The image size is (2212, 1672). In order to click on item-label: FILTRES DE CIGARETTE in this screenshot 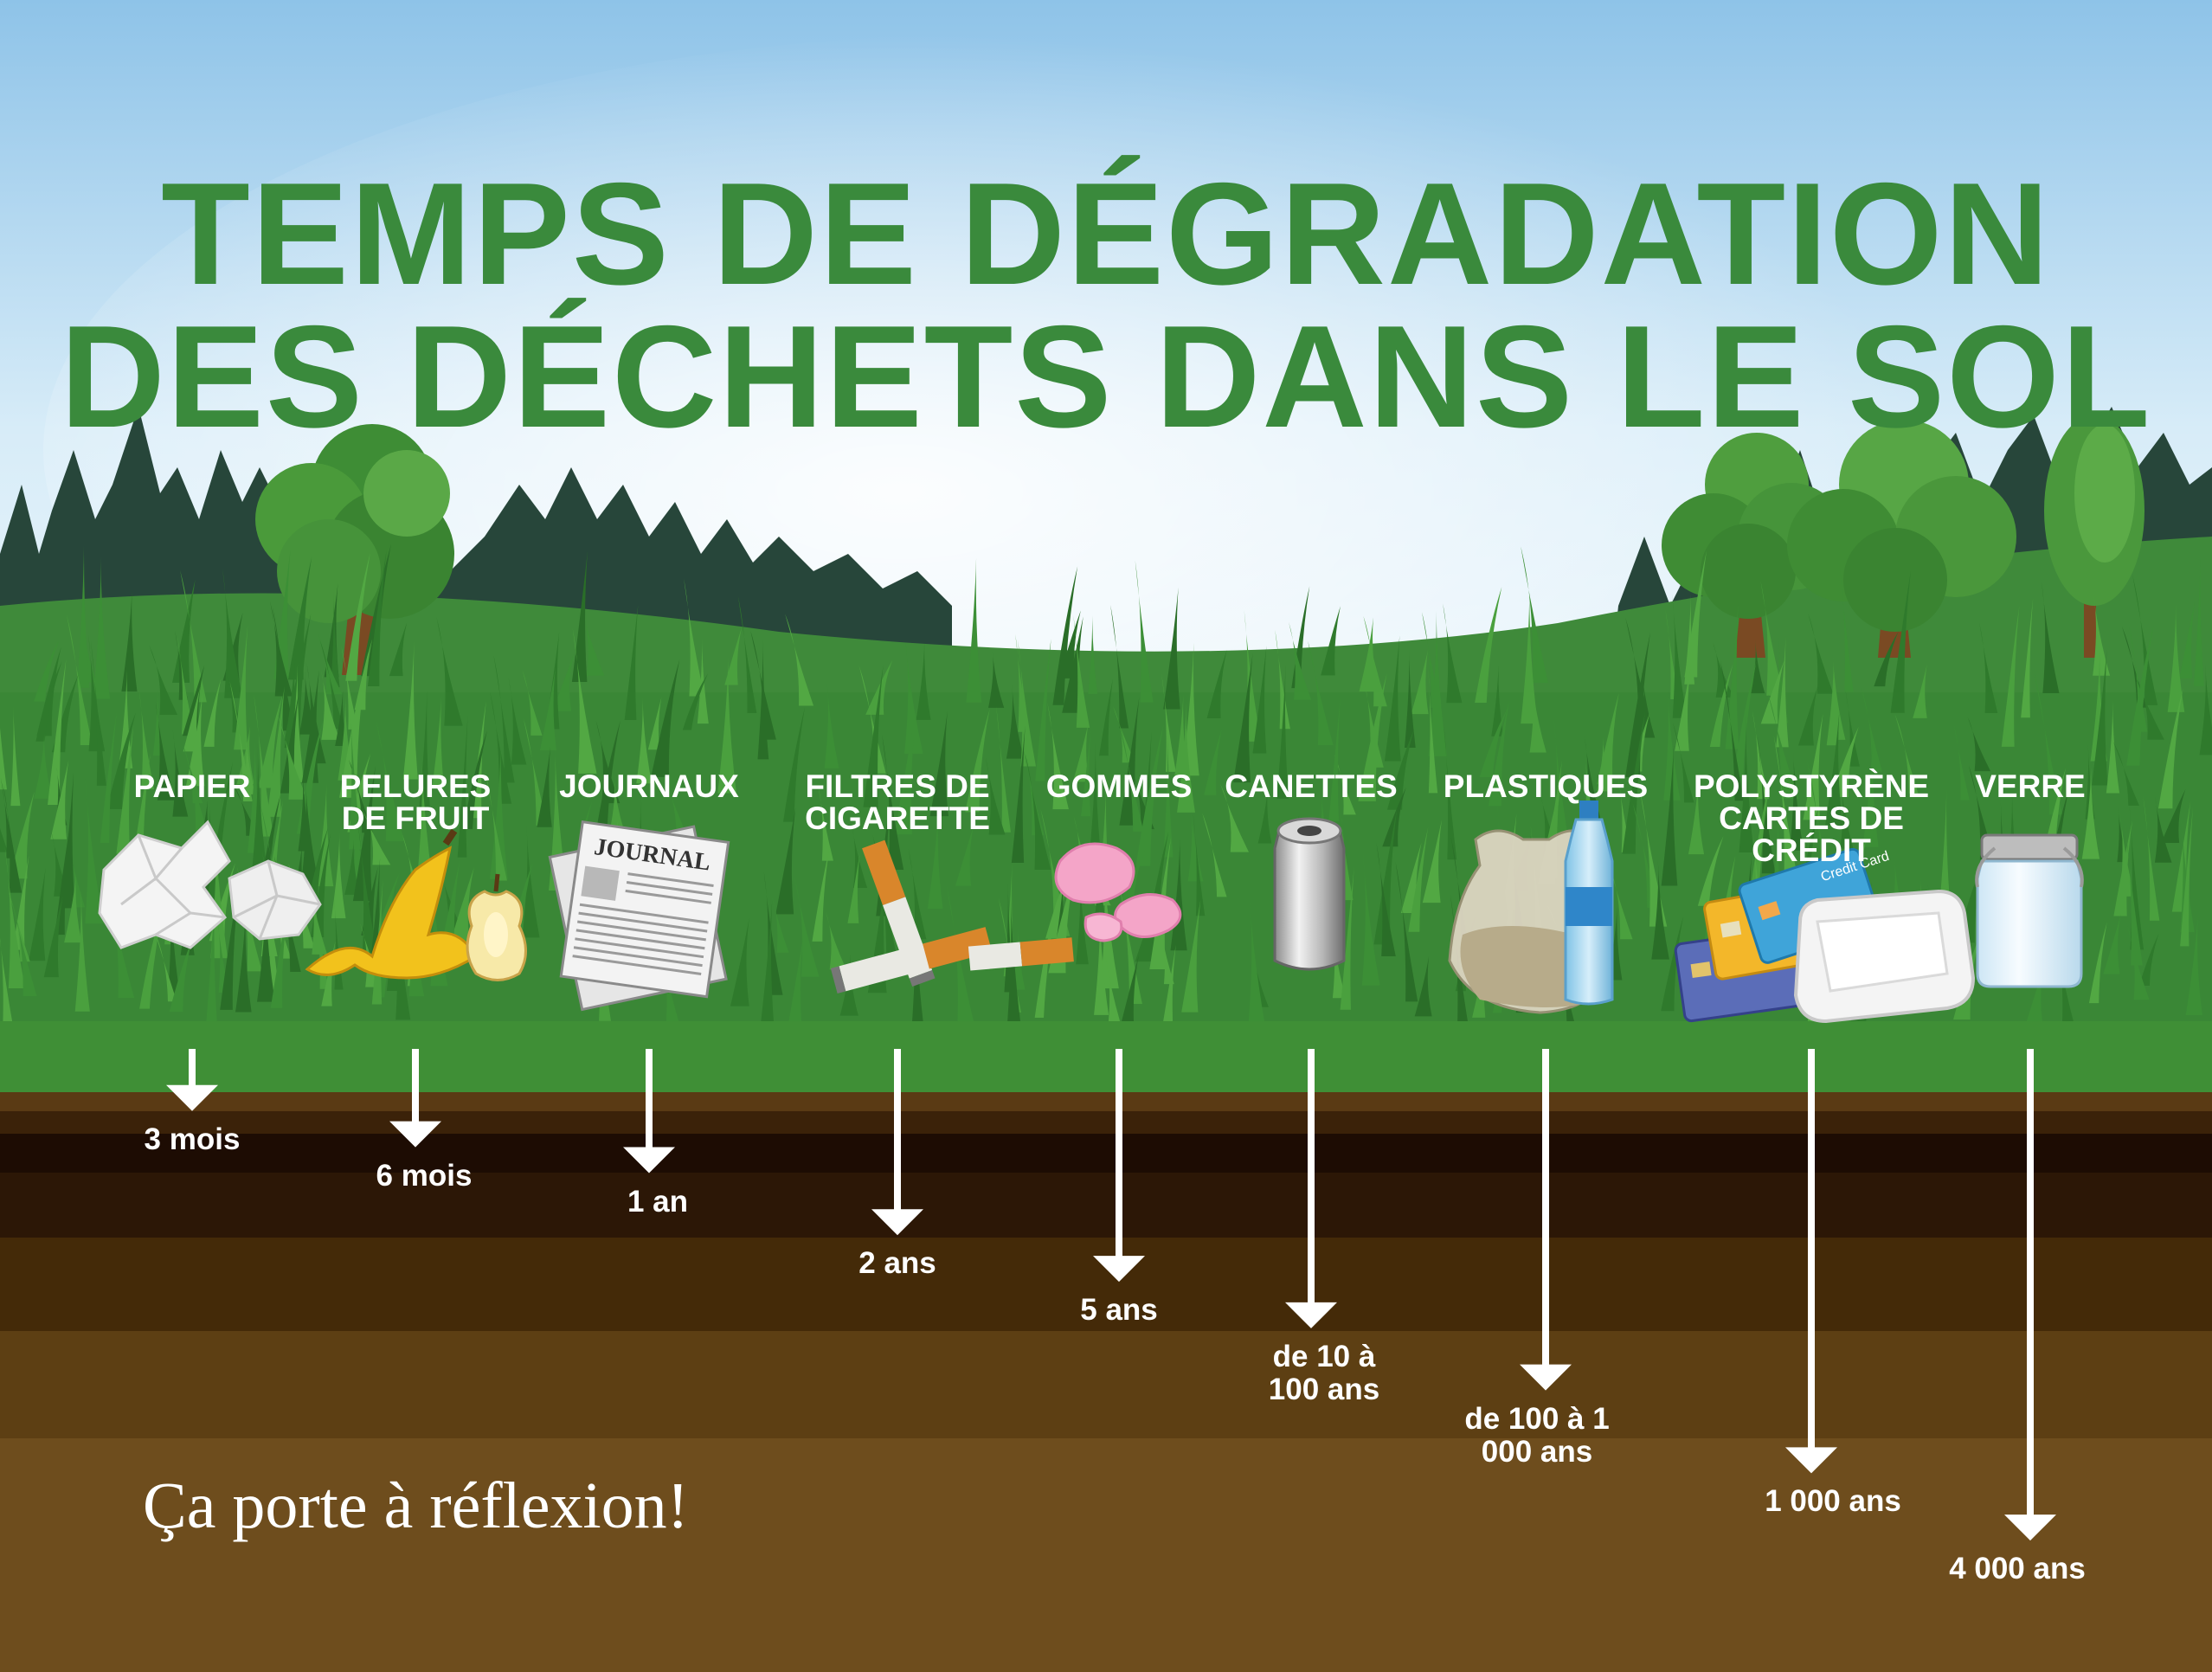, I will do `click(897, 802)`.